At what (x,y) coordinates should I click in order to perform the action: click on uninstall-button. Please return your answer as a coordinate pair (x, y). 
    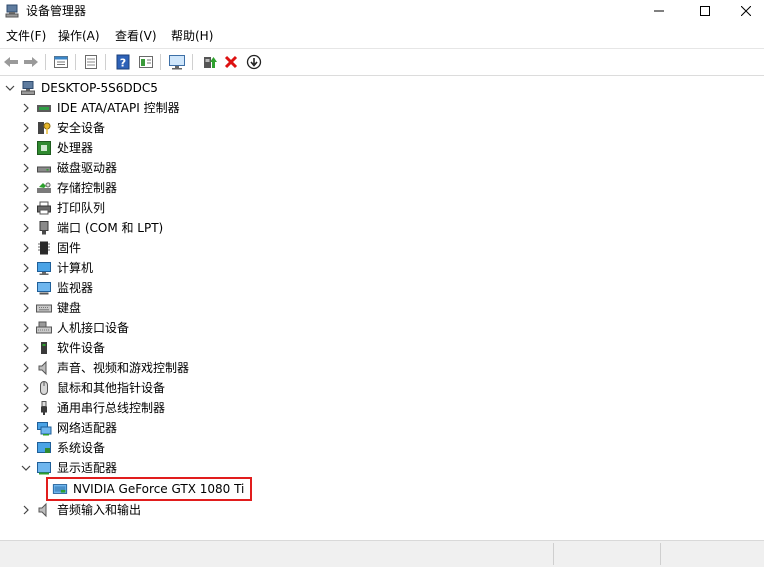
    Looking at the image, I should click on (231, 62).